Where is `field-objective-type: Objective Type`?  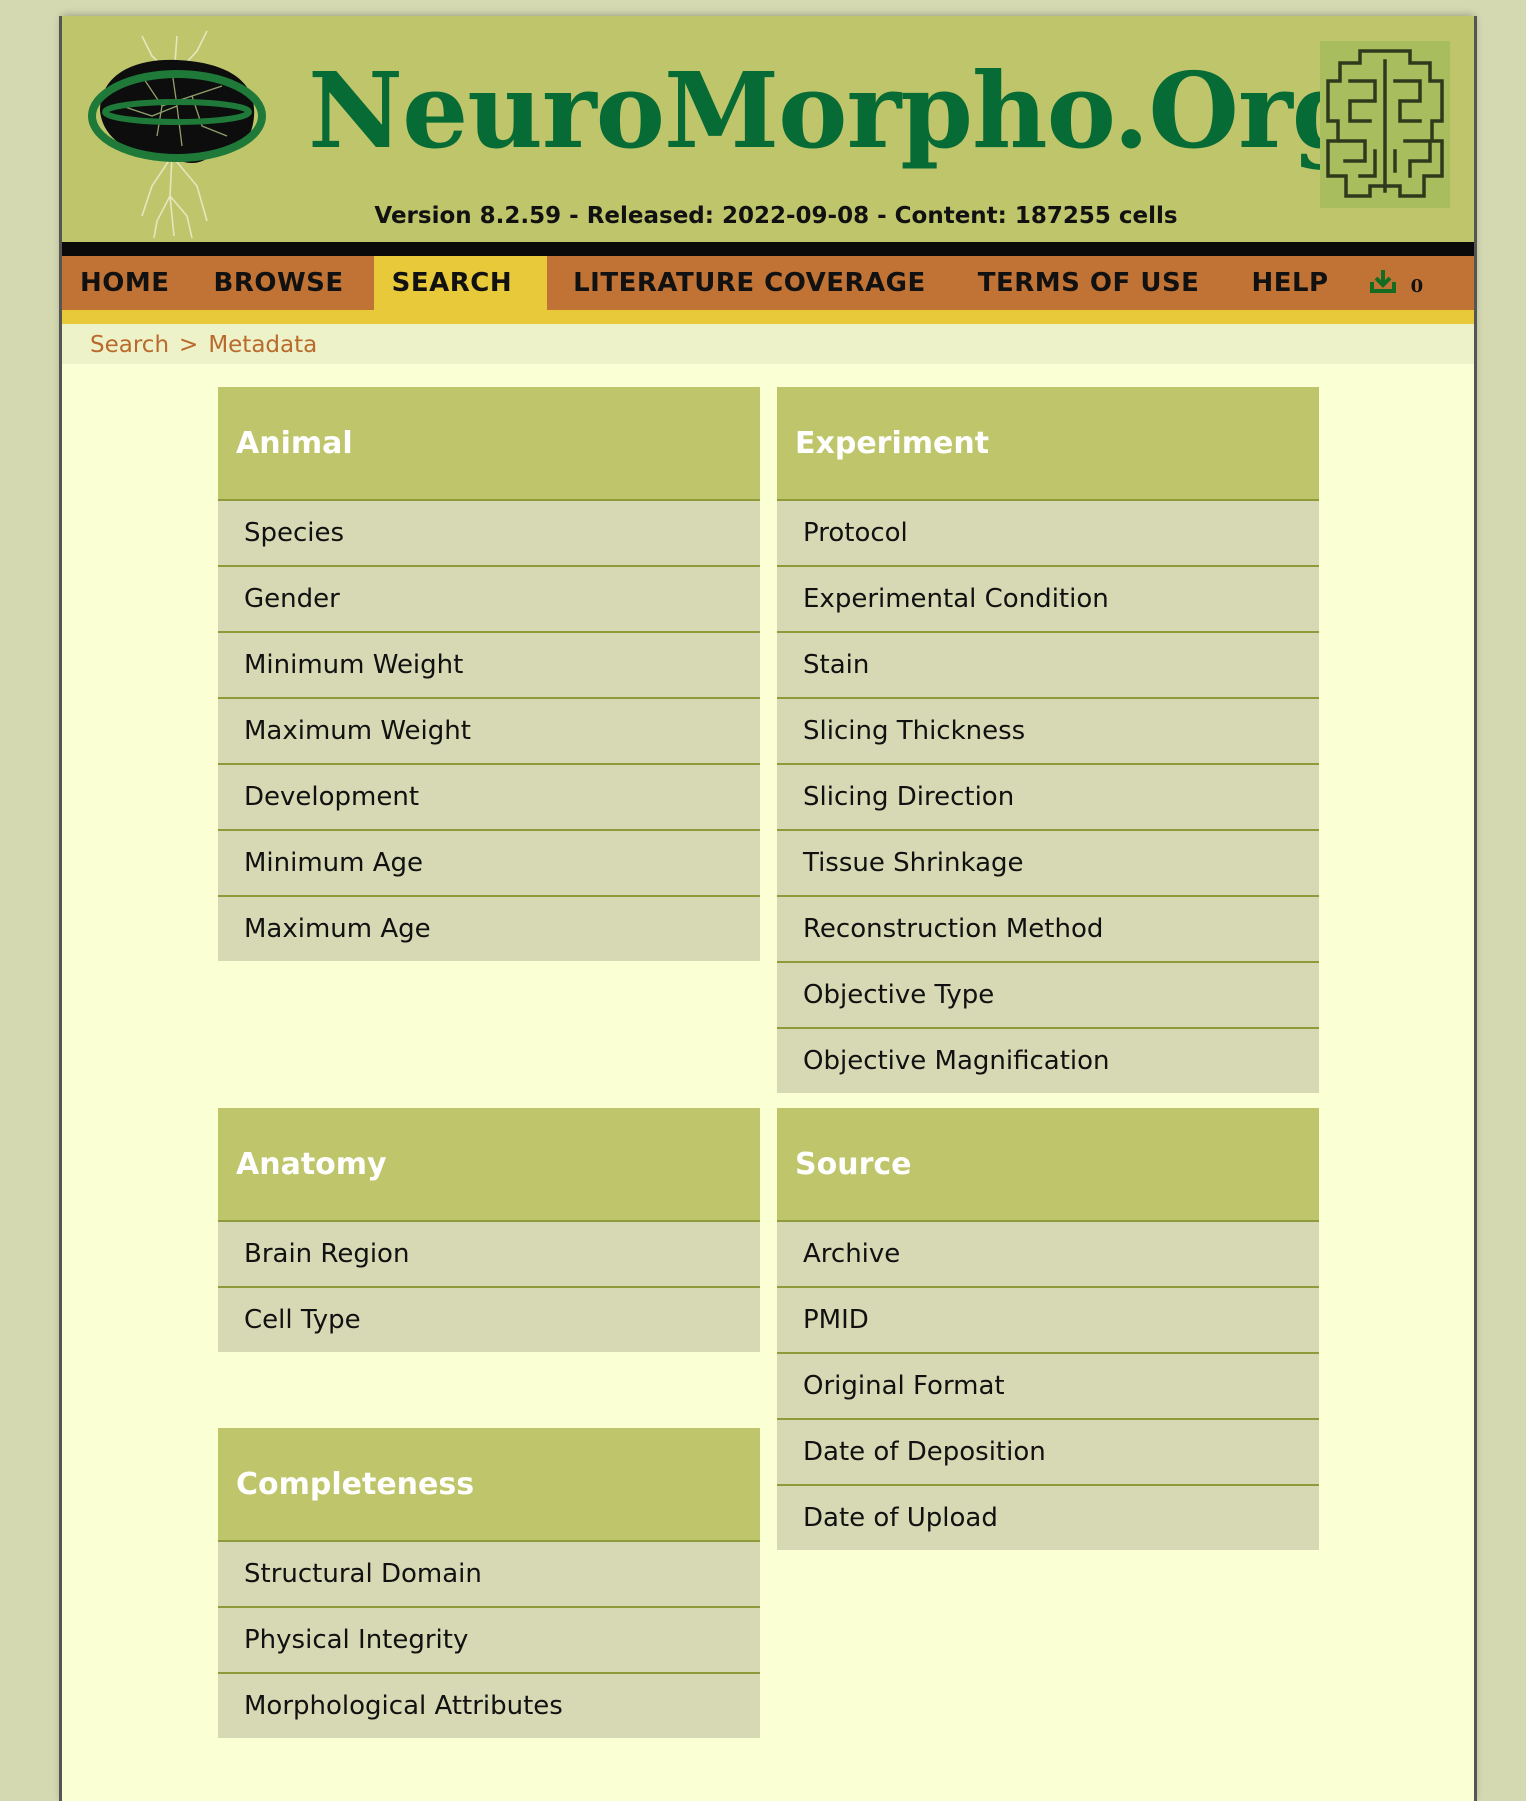
field-objective-type: Objective Type is located at coordinates (1048, 996).